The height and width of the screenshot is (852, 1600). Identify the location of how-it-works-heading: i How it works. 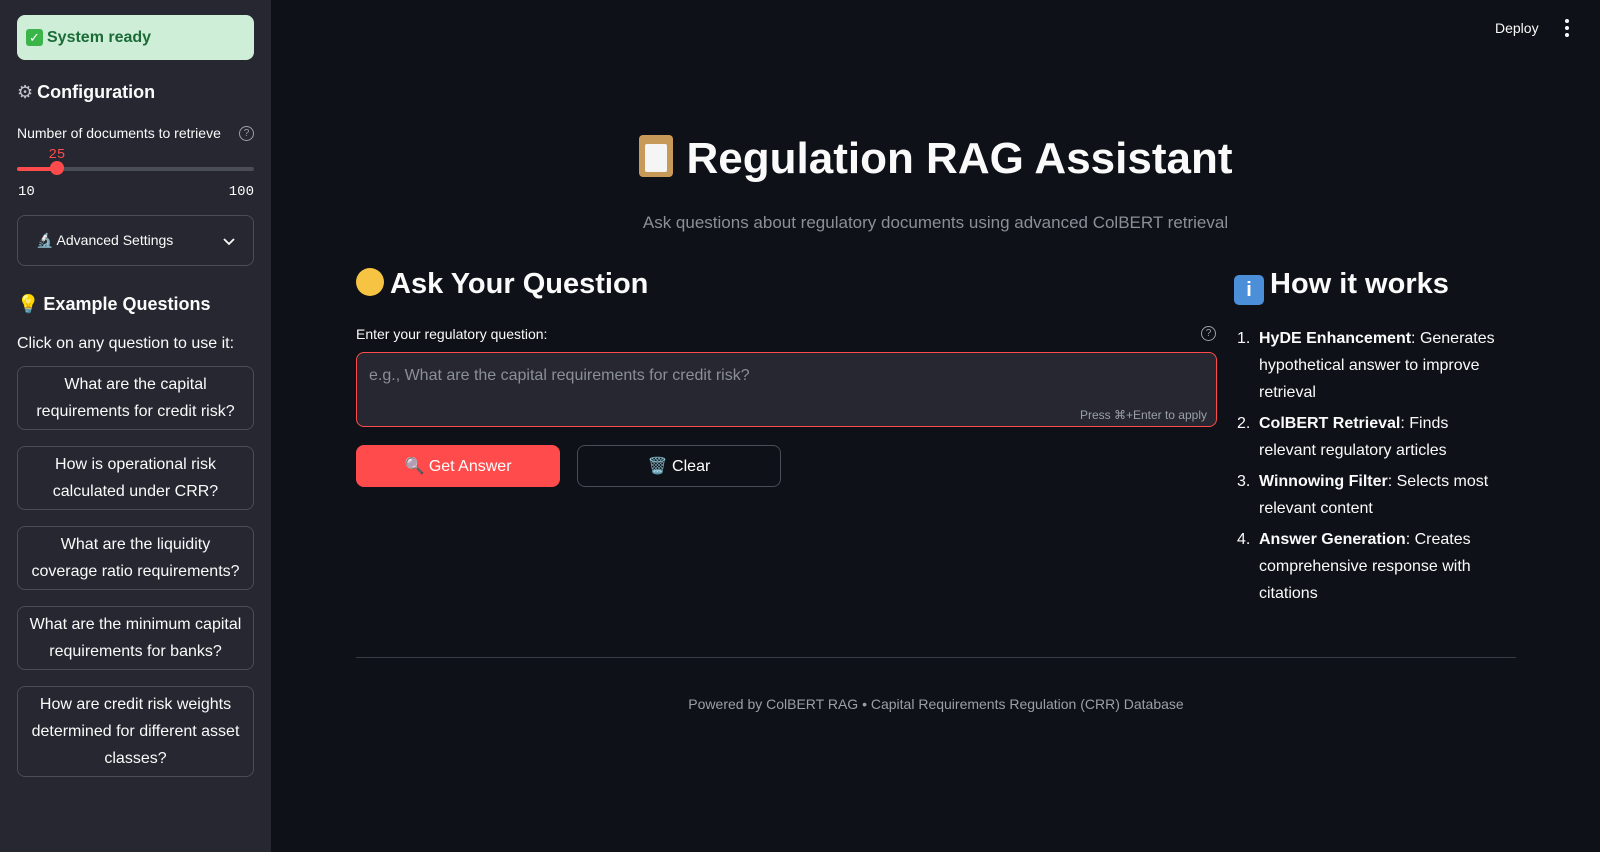
(1341, 286).